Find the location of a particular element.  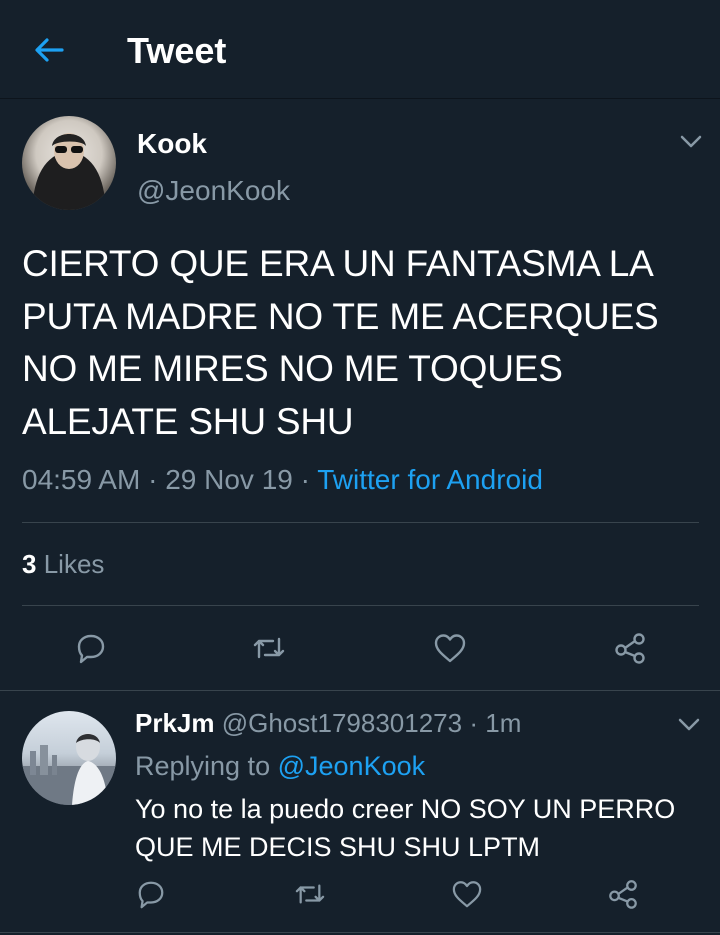

reply-reply-button is located at coordinates (151, 894).